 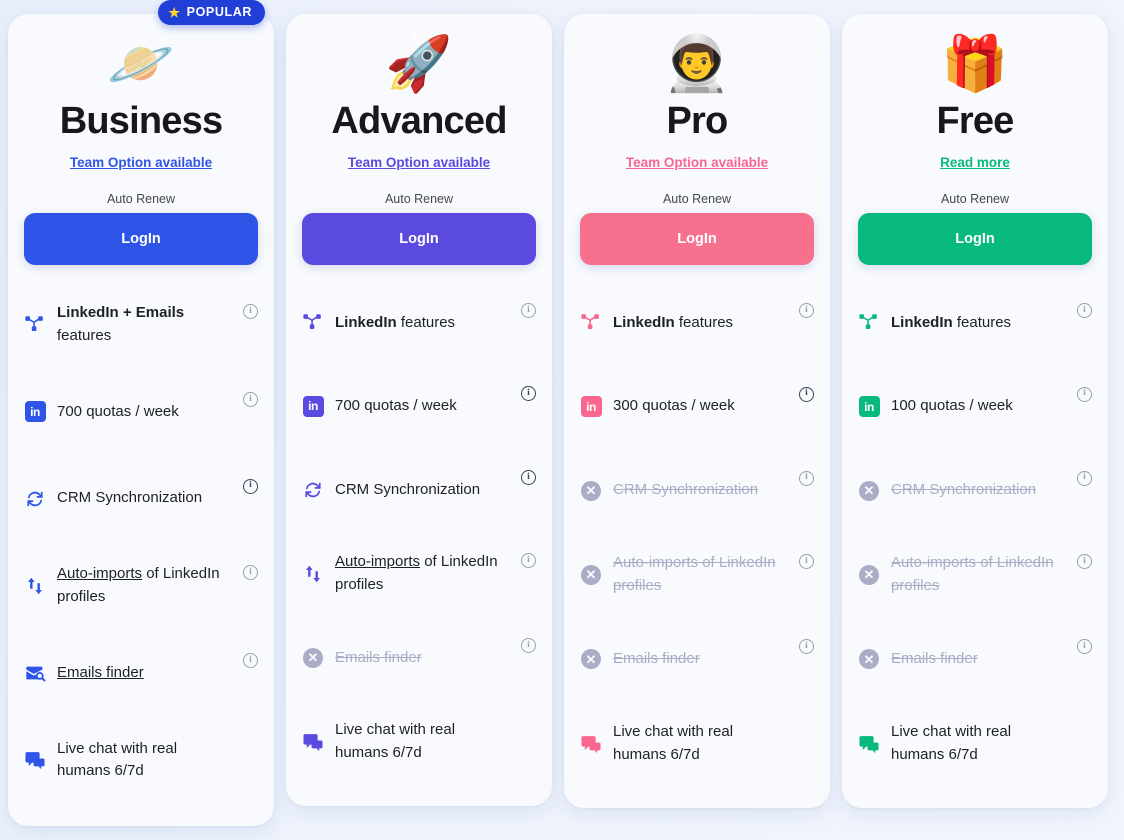 I want to click on login-button-free: LogIn, so click(x=975, y=239).